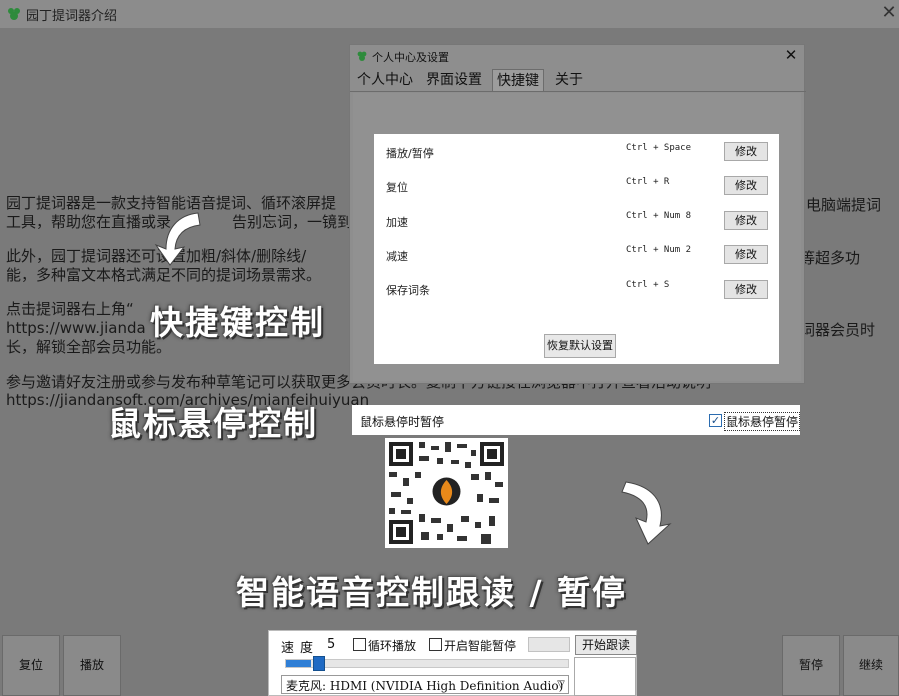  What do you see at coordinates (606, 645) in the screenshot?
I see `start-follow-button: 开始跟读` at bounding box center [606, 645].